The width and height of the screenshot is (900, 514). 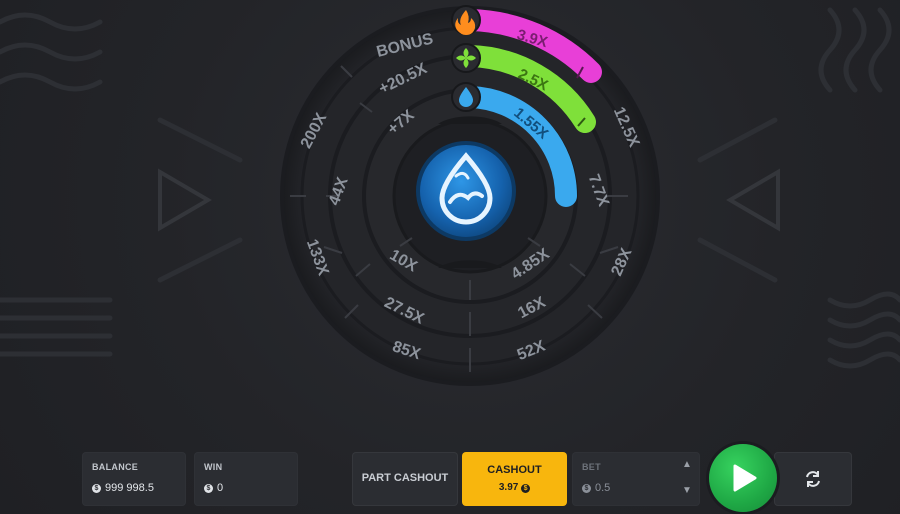 I want to click on play-icon, so click(x=745, y=478).